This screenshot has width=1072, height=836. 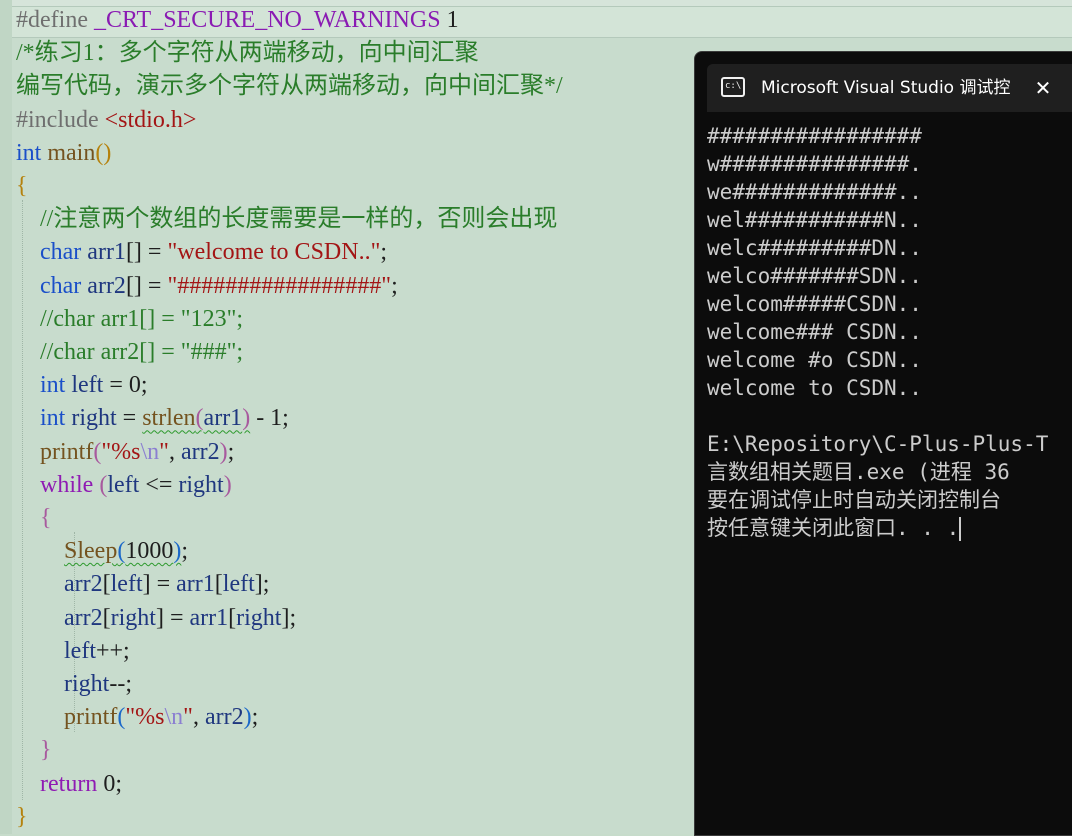 What do you see at coordinates (267, 20) in the screenshot?
I see `code-token: _CRT_SECURE_NO_WARNINGS` at bounding box center [267, 20].